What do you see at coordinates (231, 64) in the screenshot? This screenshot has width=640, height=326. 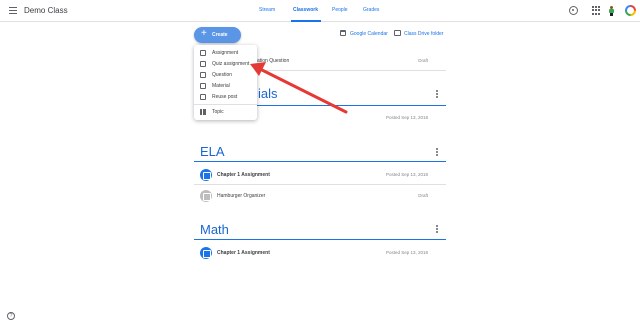 I see `menu-item-label: Quiz assignment` at bounding box center [231, 64].